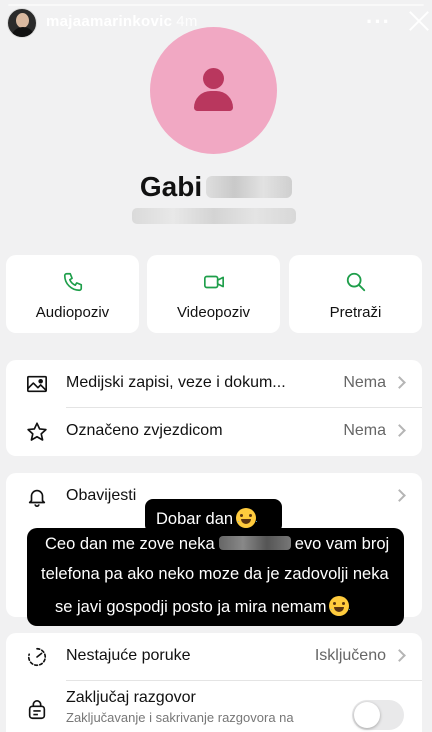 The height and width of the screenshot is (732, 432). What do you see at coordinates (213, 101) in the screenshot?
I see `person-icon-body` at bounding box center [213, 101].